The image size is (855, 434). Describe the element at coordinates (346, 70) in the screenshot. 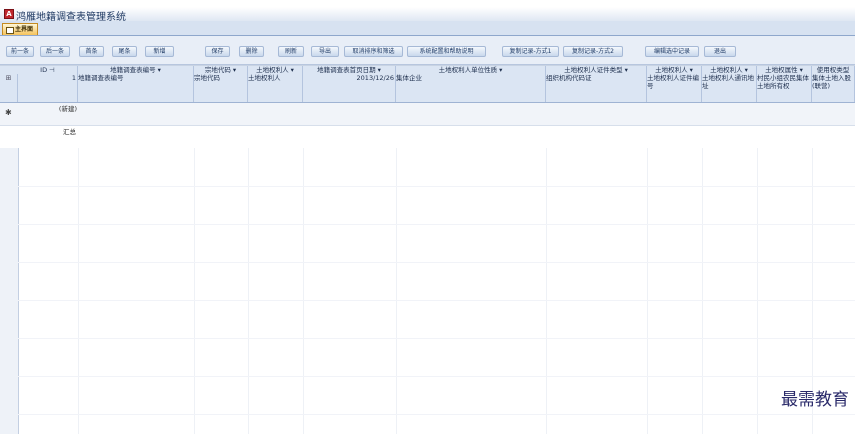

I see `col-header-survey-date-label: 地籍调查表首页日期` at that location.